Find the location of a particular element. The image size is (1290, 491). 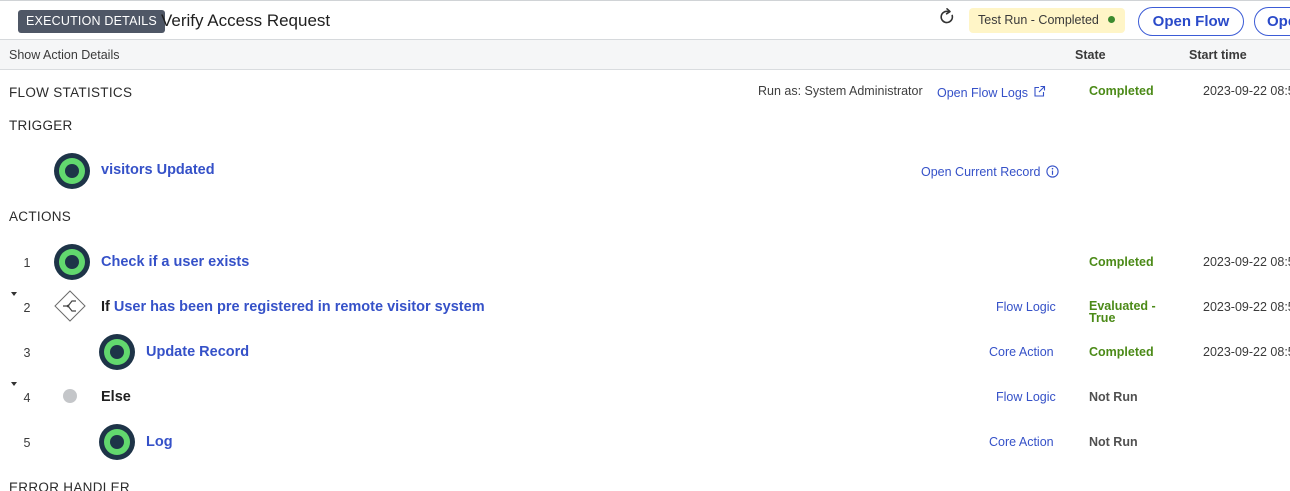

else-label: Else is located at coordinates (116, 397).